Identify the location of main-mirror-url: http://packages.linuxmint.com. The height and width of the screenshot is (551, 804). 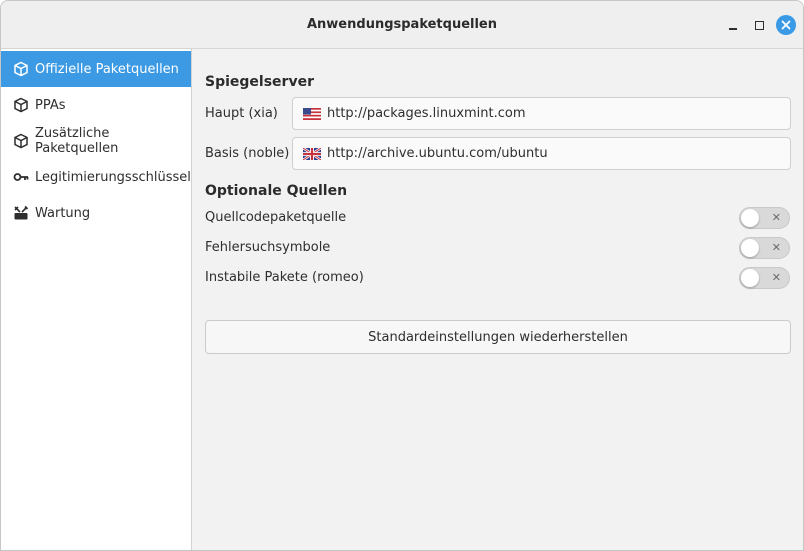
(426, 113).